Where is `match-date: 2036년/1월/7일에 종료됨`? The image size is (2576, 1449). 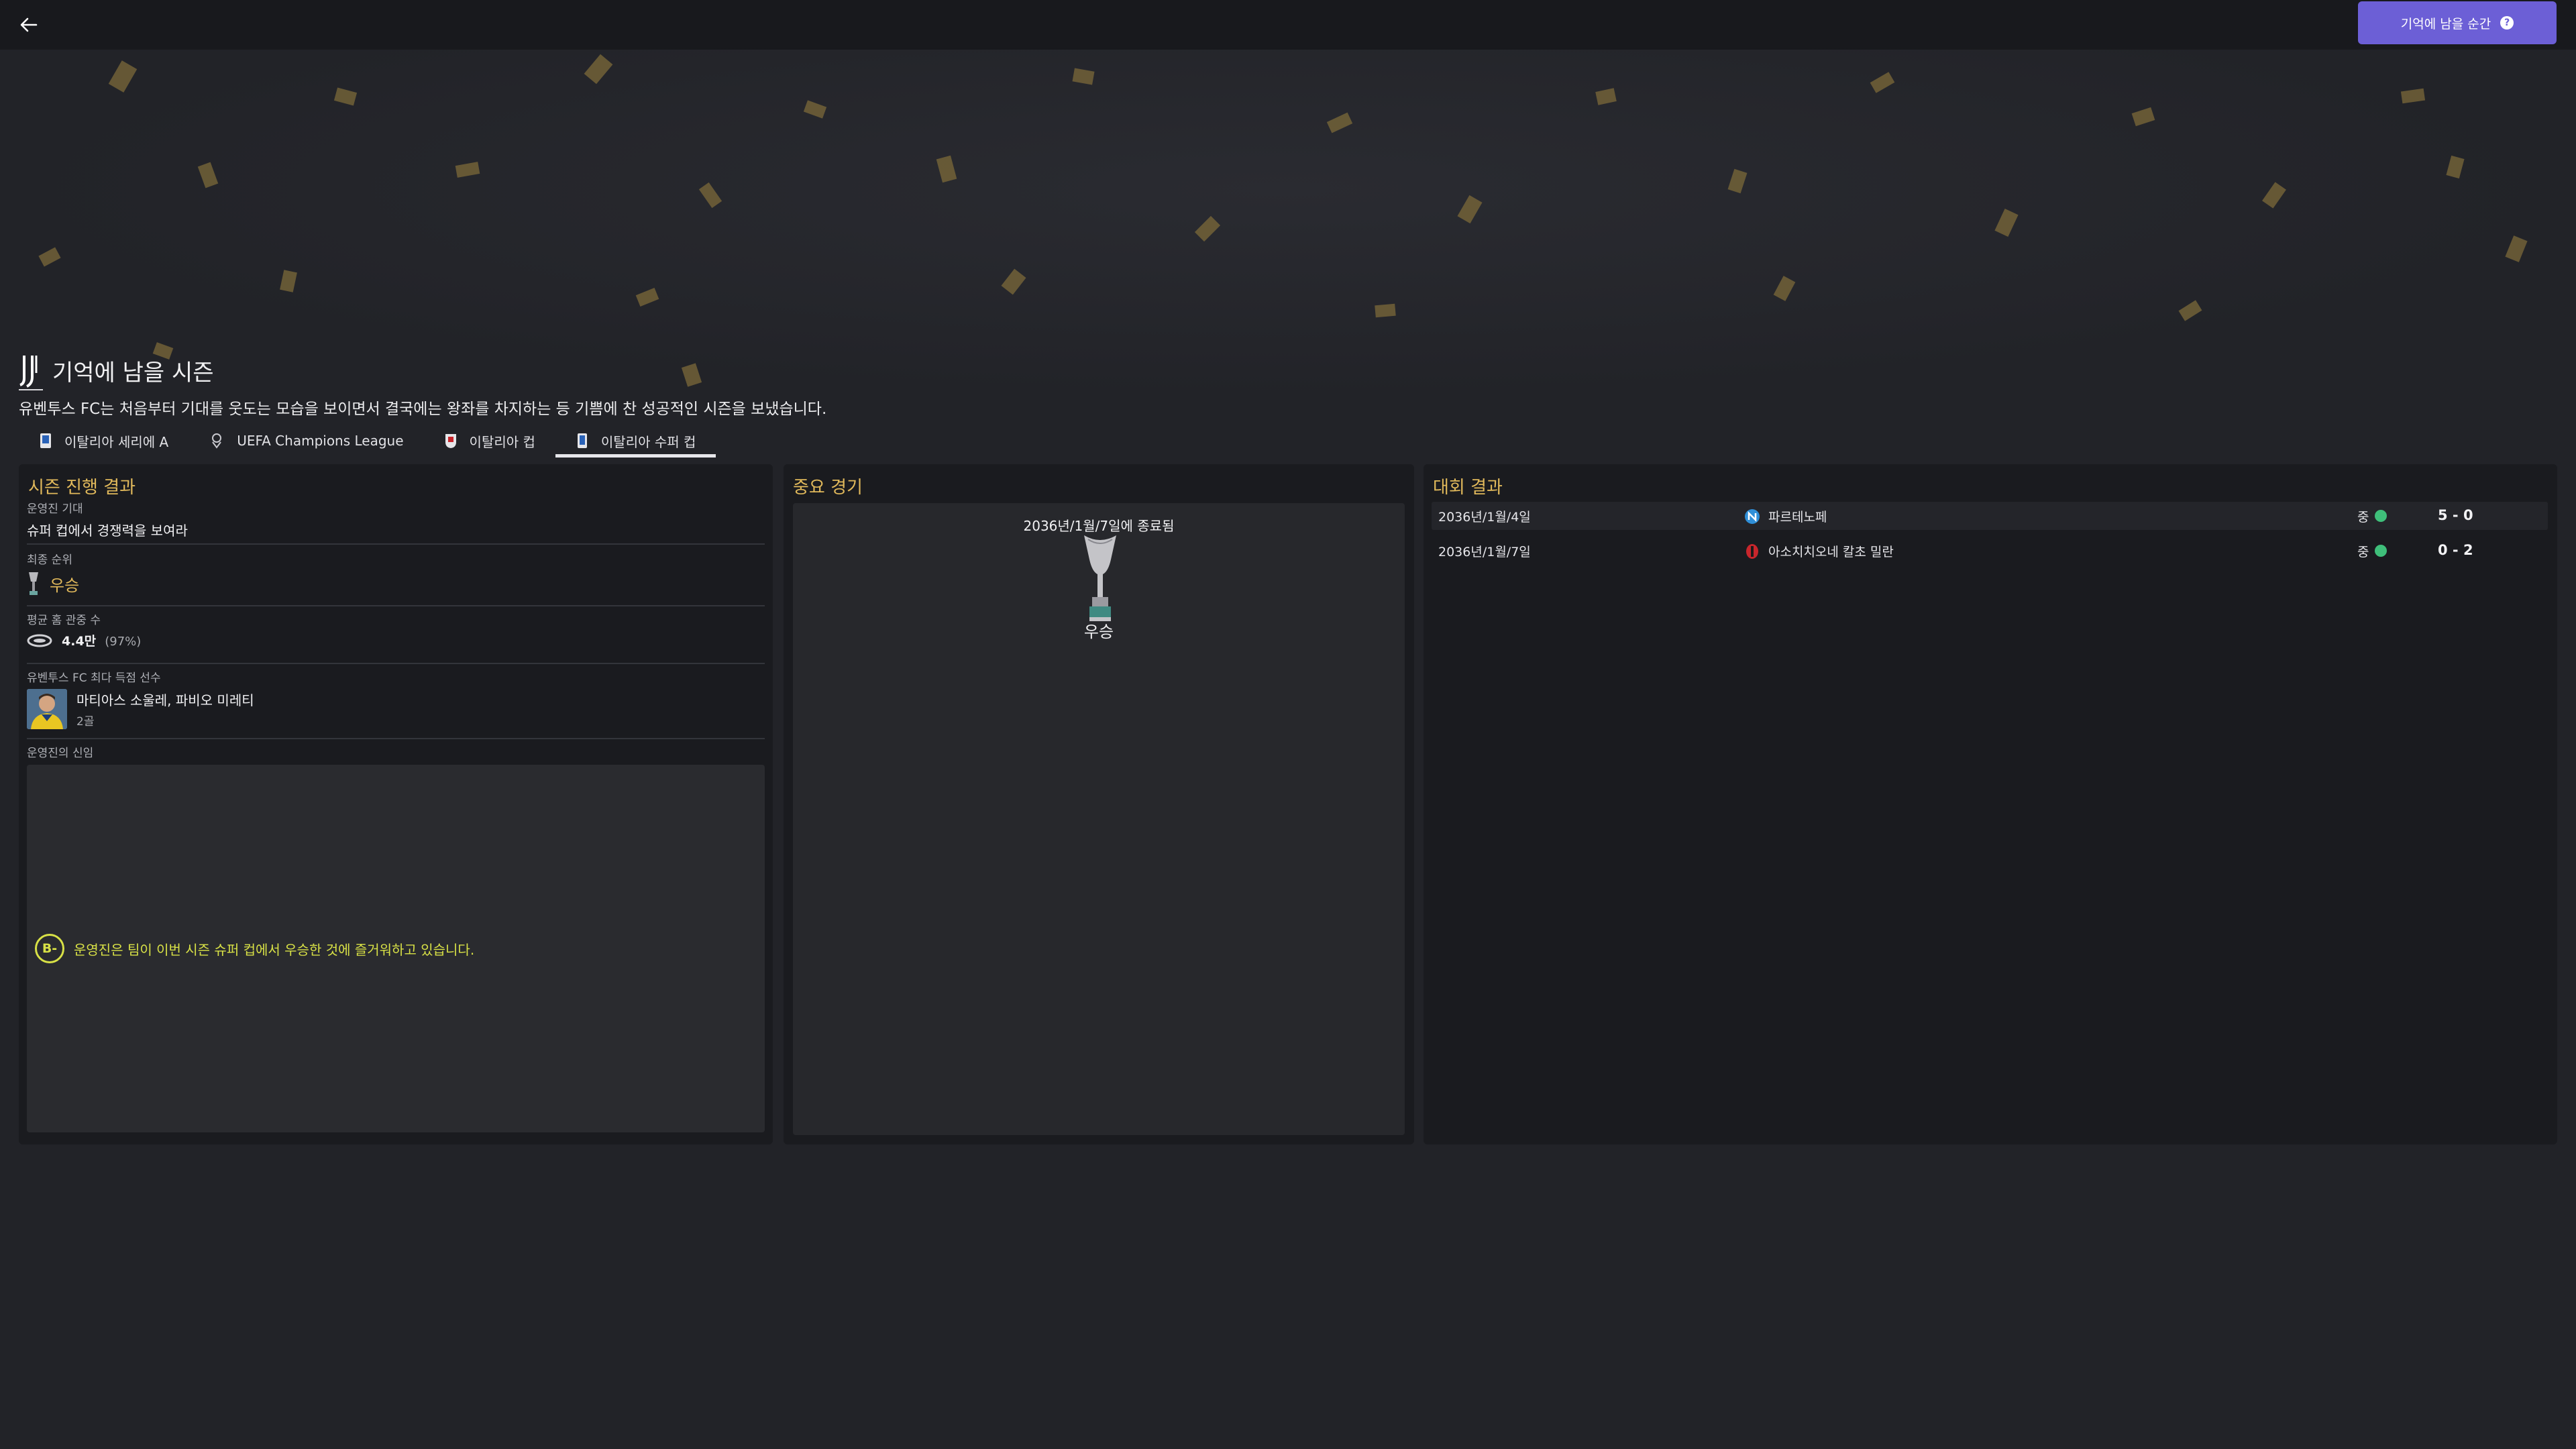
match-date: 2036년/1월/7일에 종료됨 is located at coordinates (1099, 526).